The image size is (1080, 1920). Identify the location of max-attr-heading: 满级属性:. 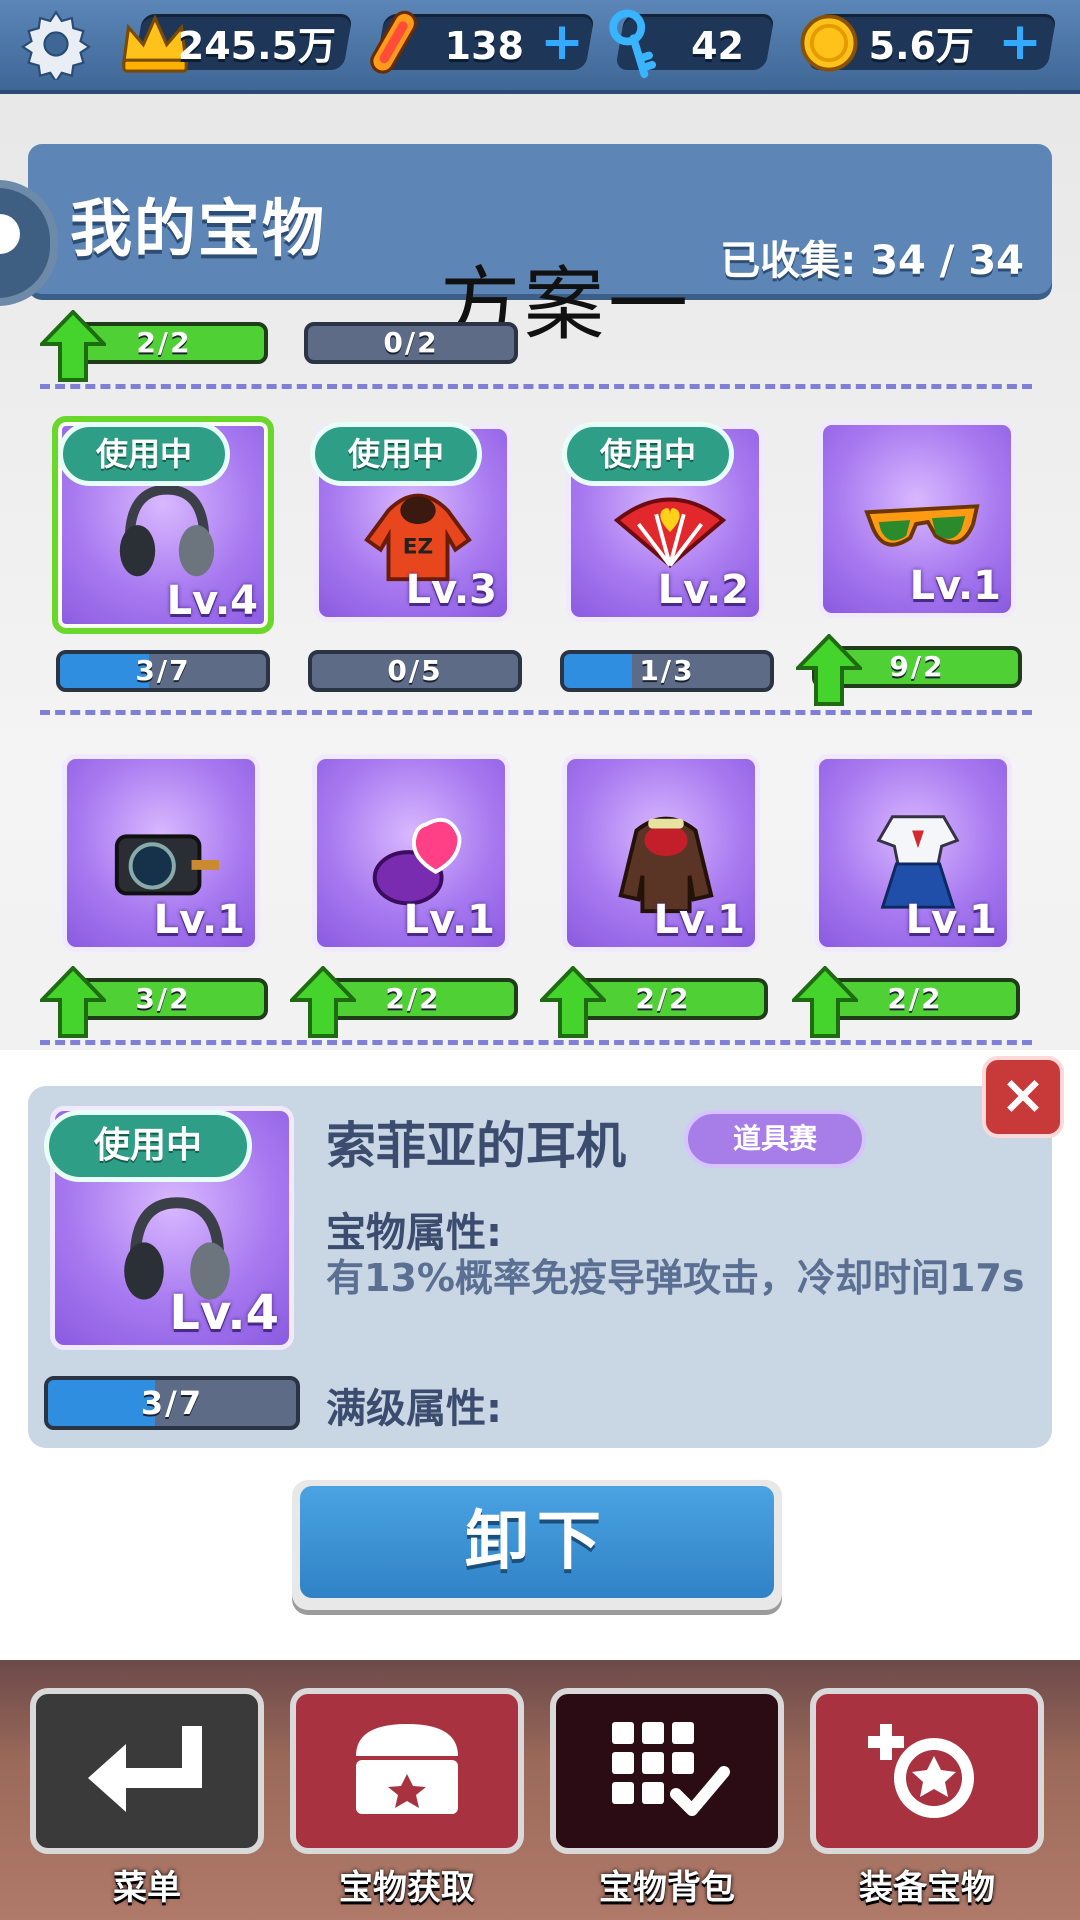
(414, 1409).